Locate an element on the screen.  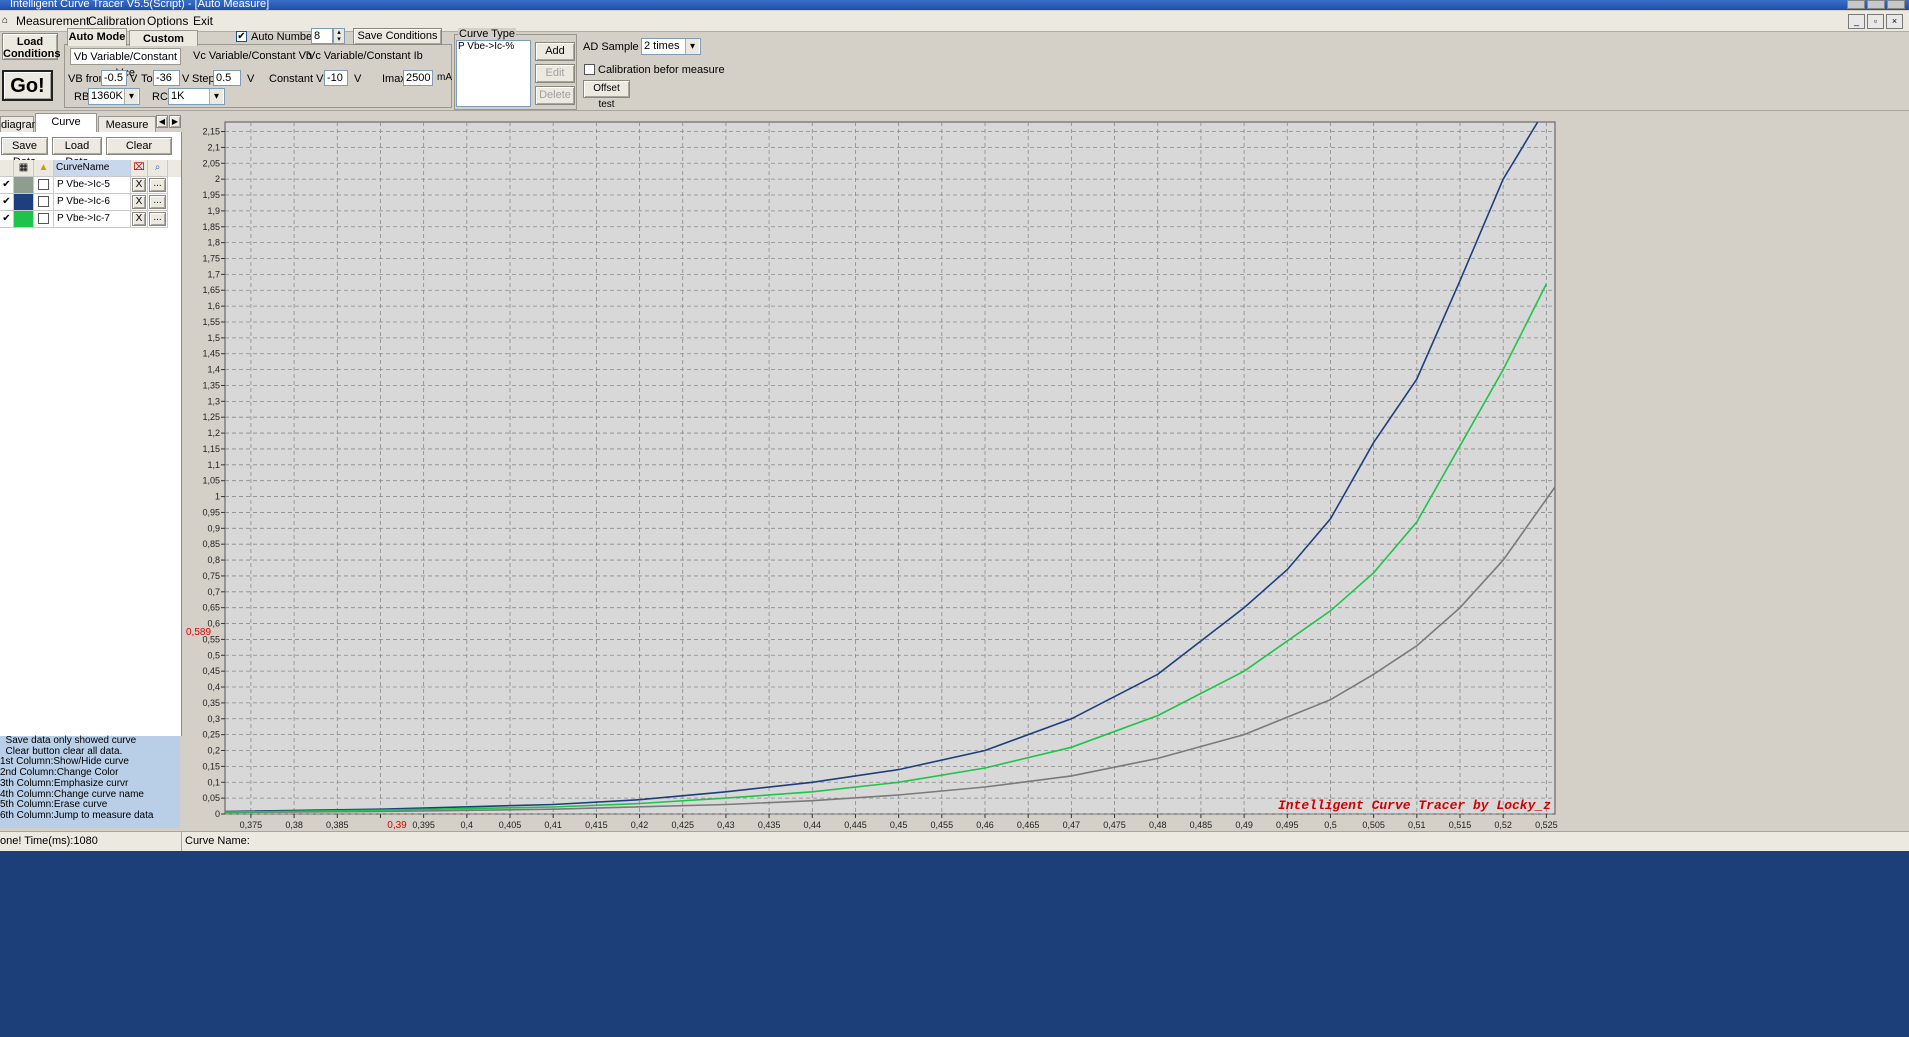
menu-exit: Exit is located at coordinates (203, 21).